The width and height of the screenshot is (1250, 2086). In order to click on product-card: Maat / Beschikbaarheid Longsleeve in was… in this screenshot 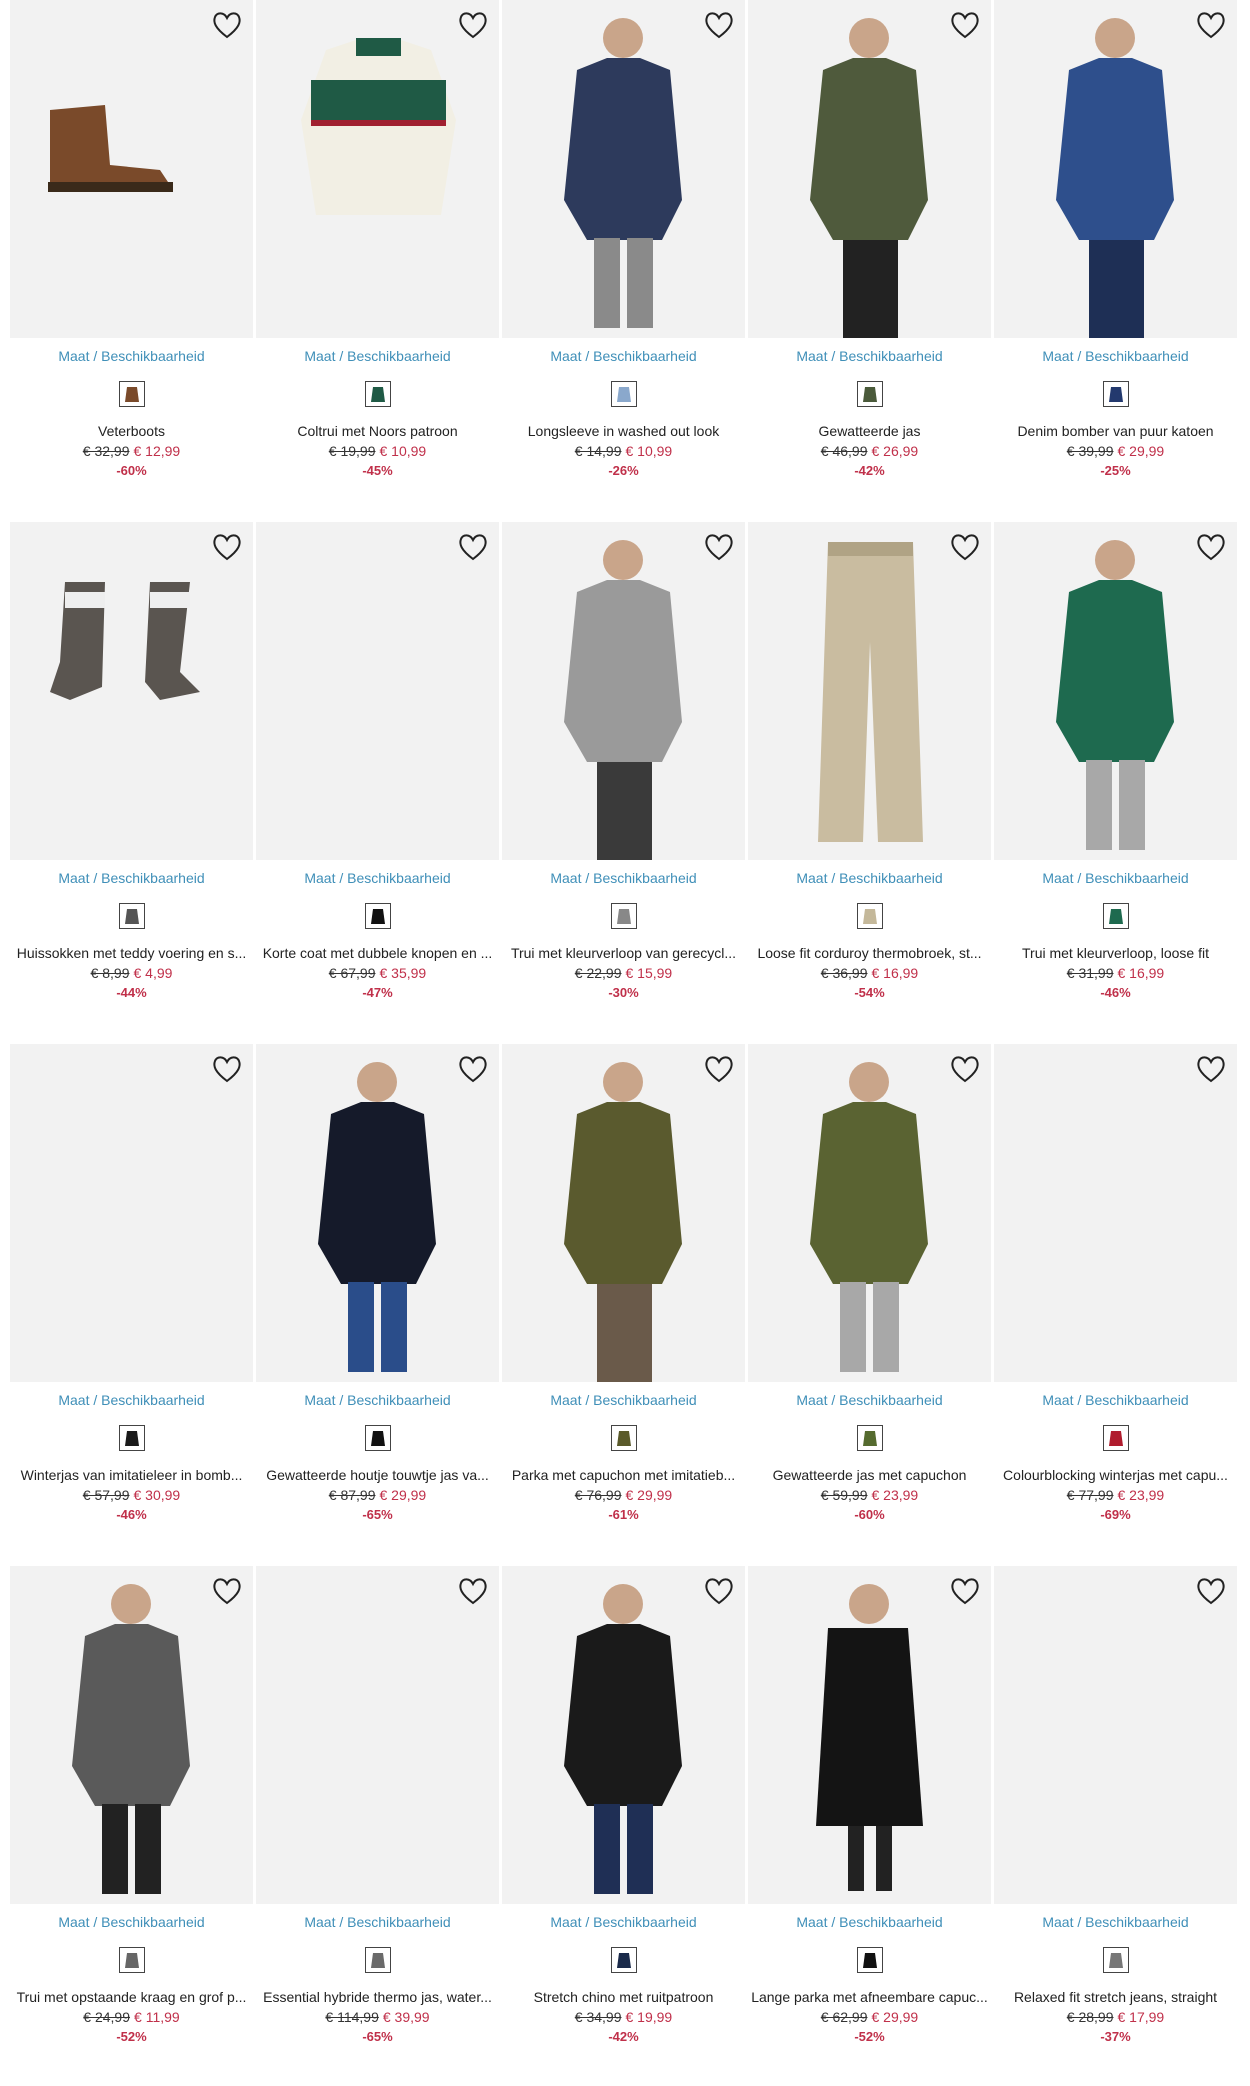, I will do `click(623, 260)`.